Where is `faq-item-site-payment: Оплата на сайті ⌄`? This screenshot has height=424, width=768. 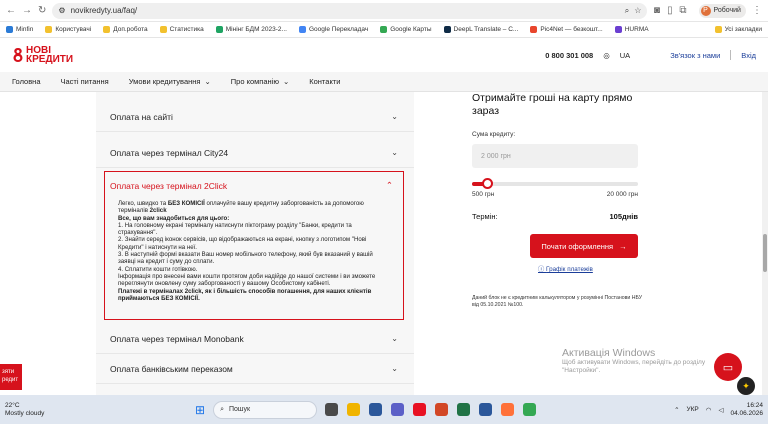
faq-item-site-payment: Оплата на сайті ⌄ is located at coordinates (255, 117).